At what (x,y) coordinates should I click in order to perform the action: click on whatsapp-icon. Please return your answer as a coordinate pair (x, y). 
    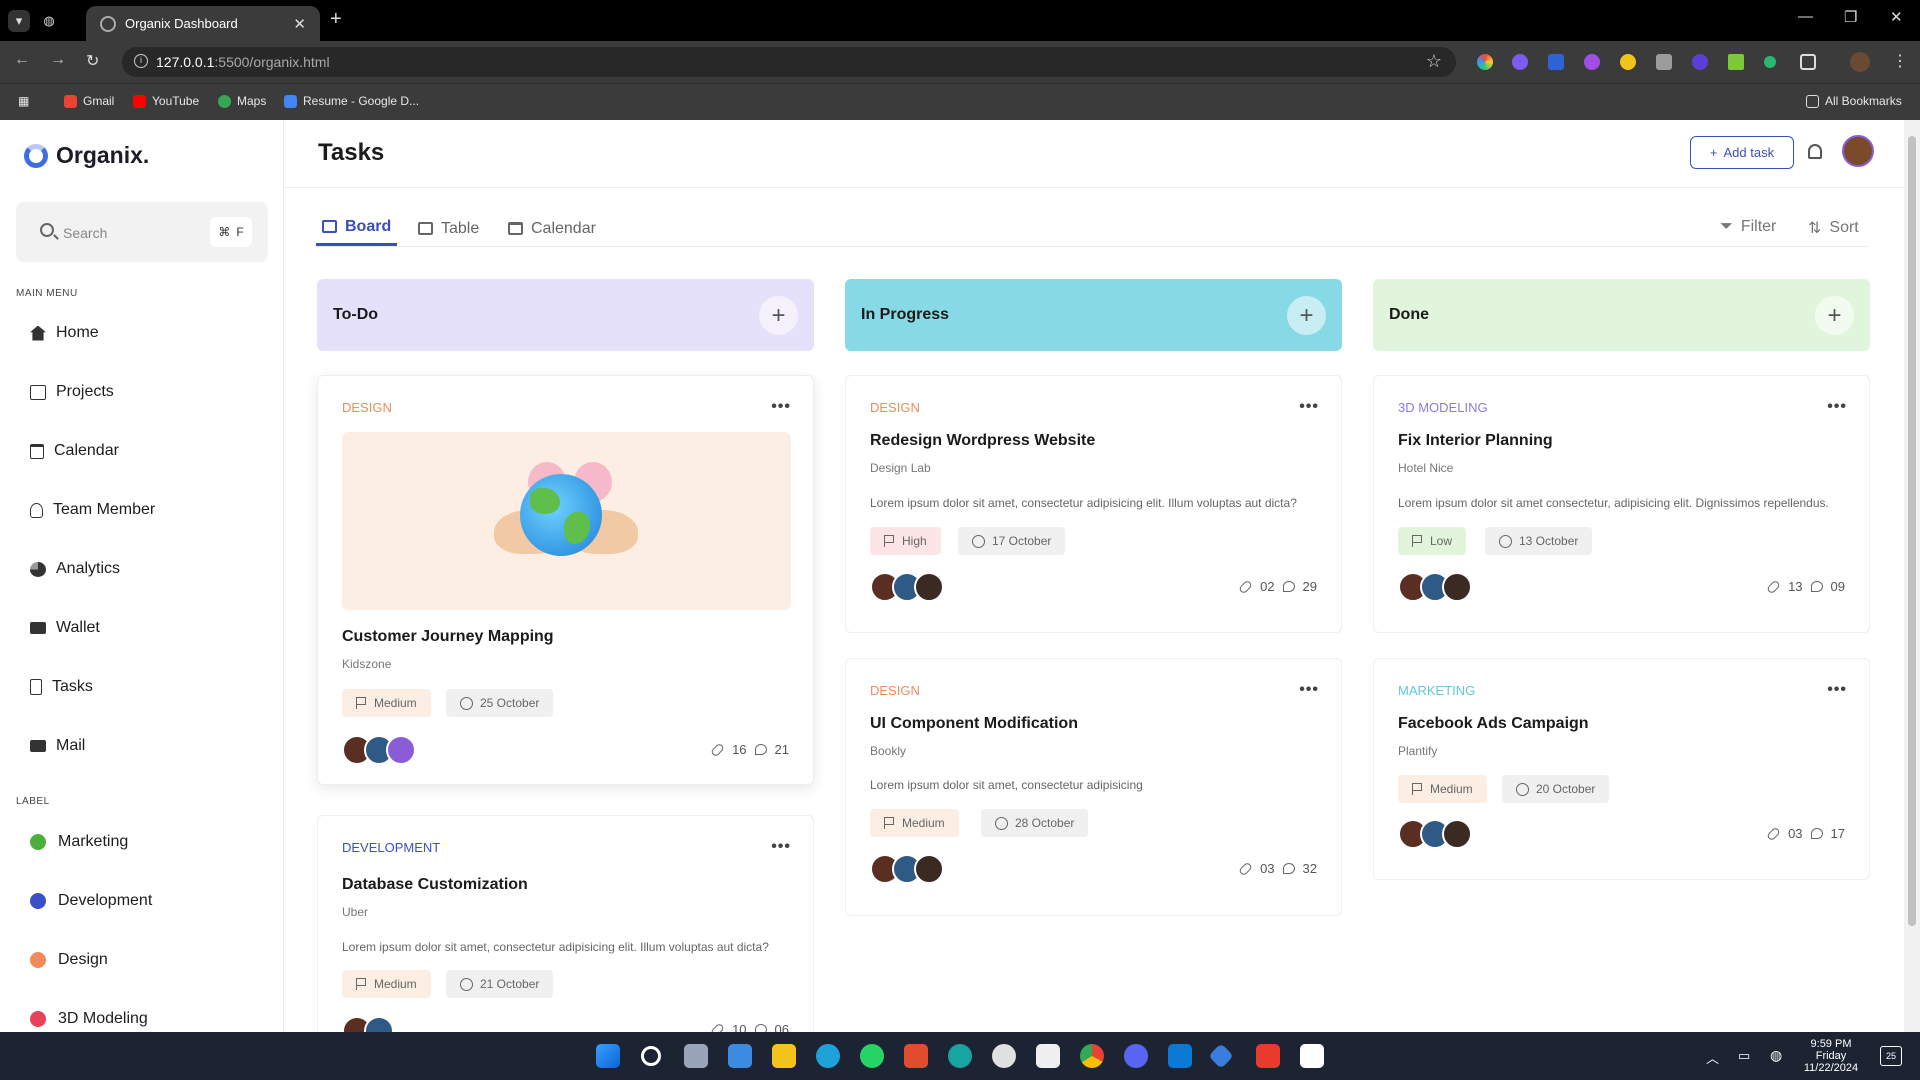
    Looking at the image, I should click on (872, 1056).